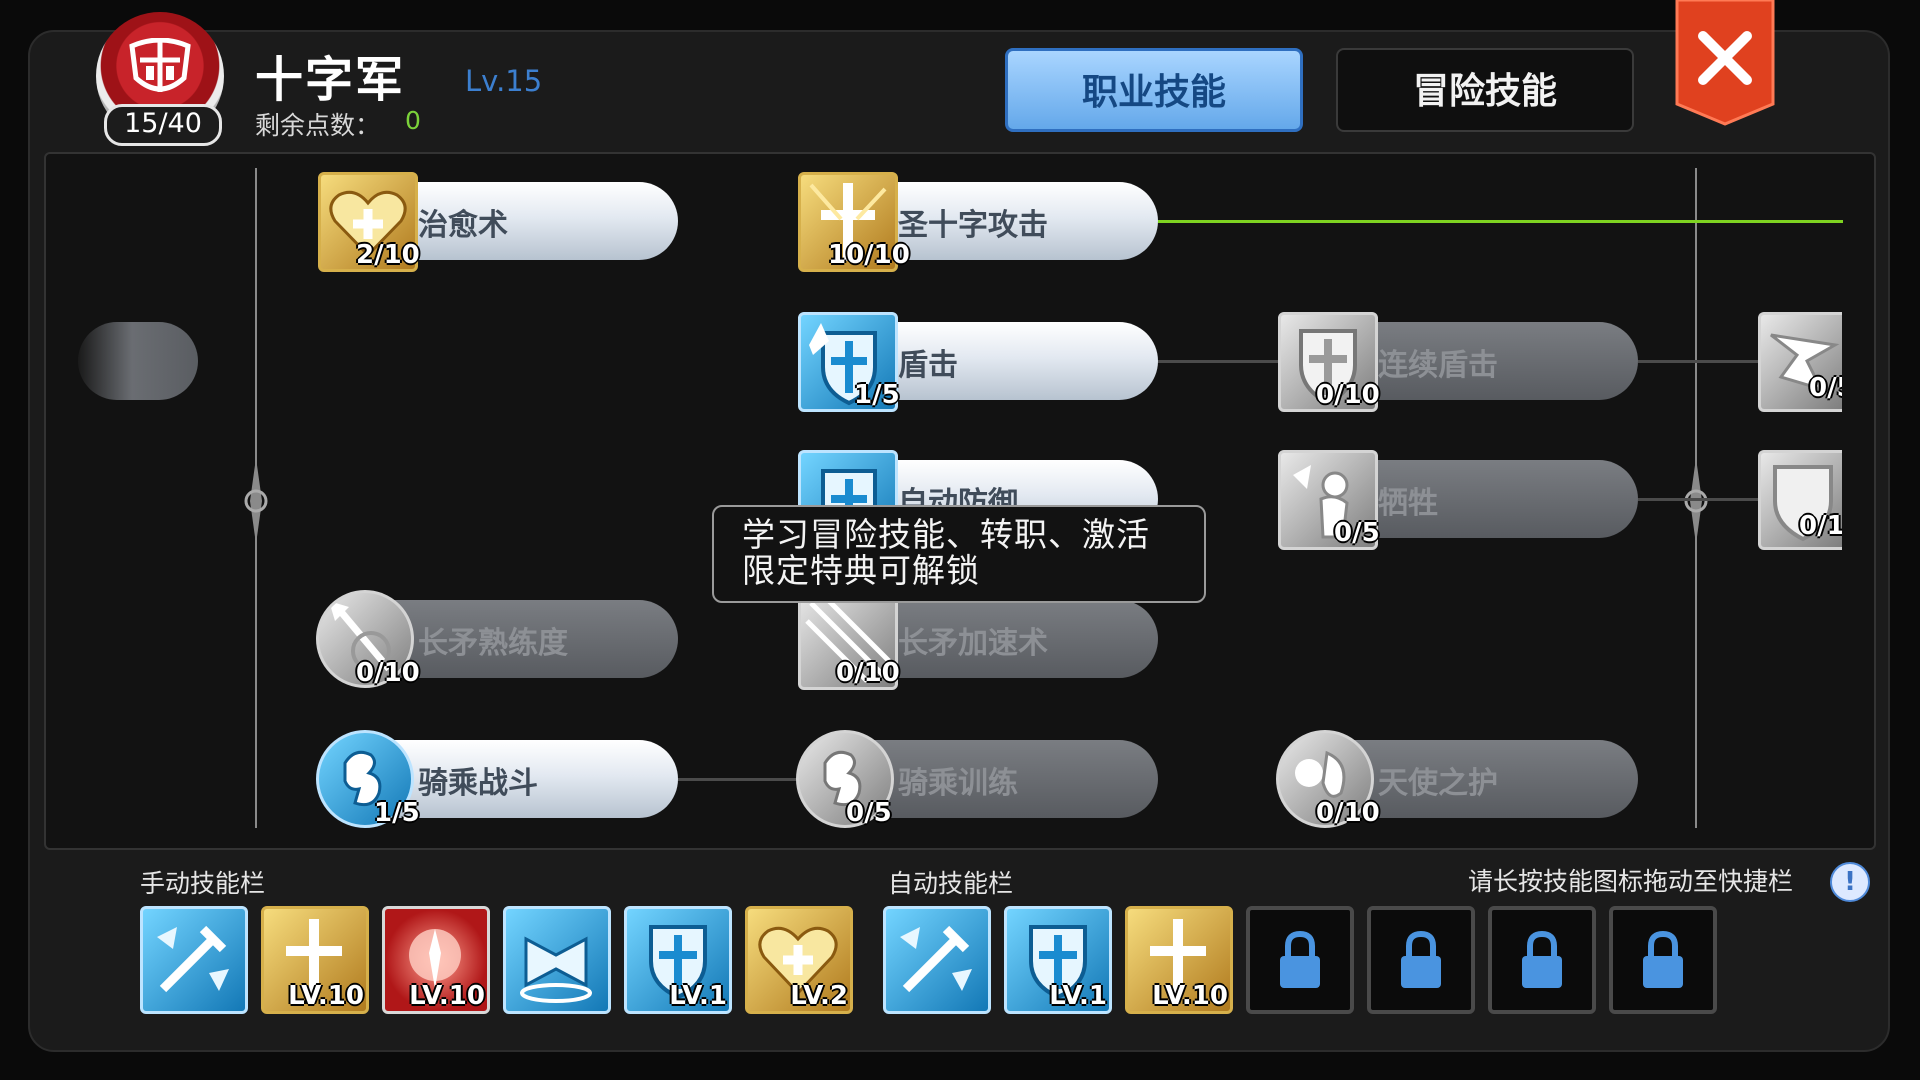  I want to click on class-name: 十字军, so click(330, 80).